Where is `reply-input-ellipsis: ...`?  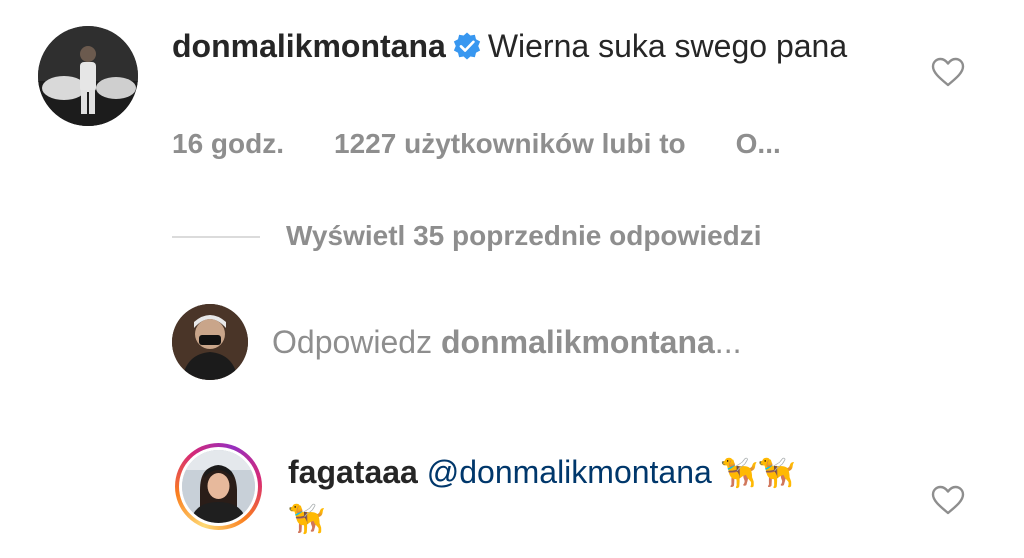 reply-input-ellipsis: ... is located at coordinates (728, 342).